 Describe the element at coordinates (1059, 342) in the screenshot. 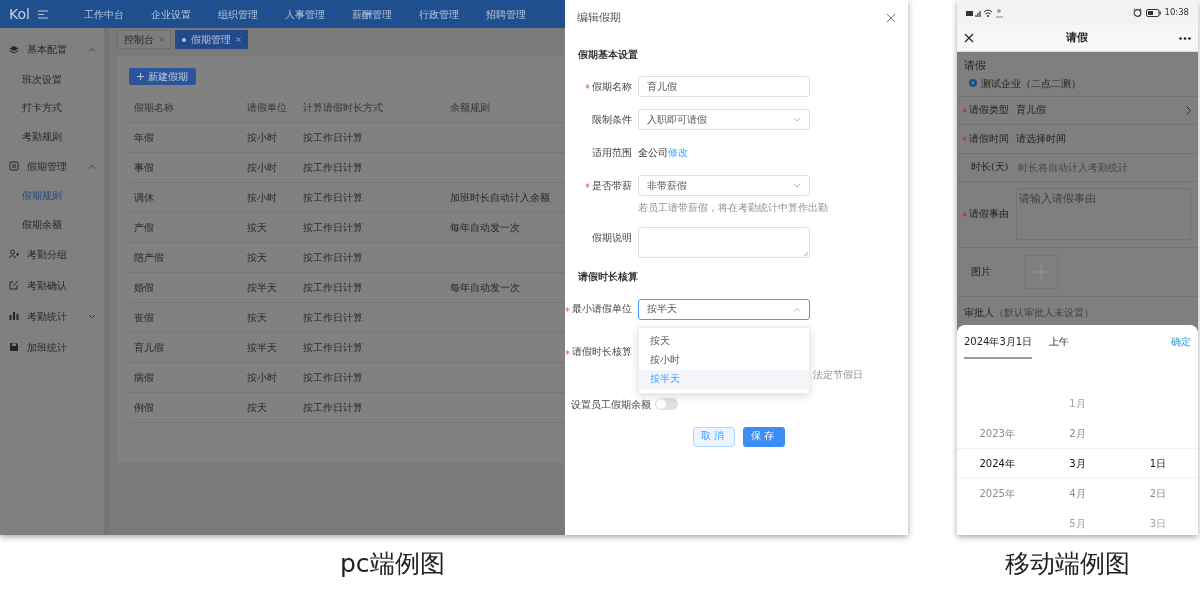

I see `picker-tab: 上午` at that location.